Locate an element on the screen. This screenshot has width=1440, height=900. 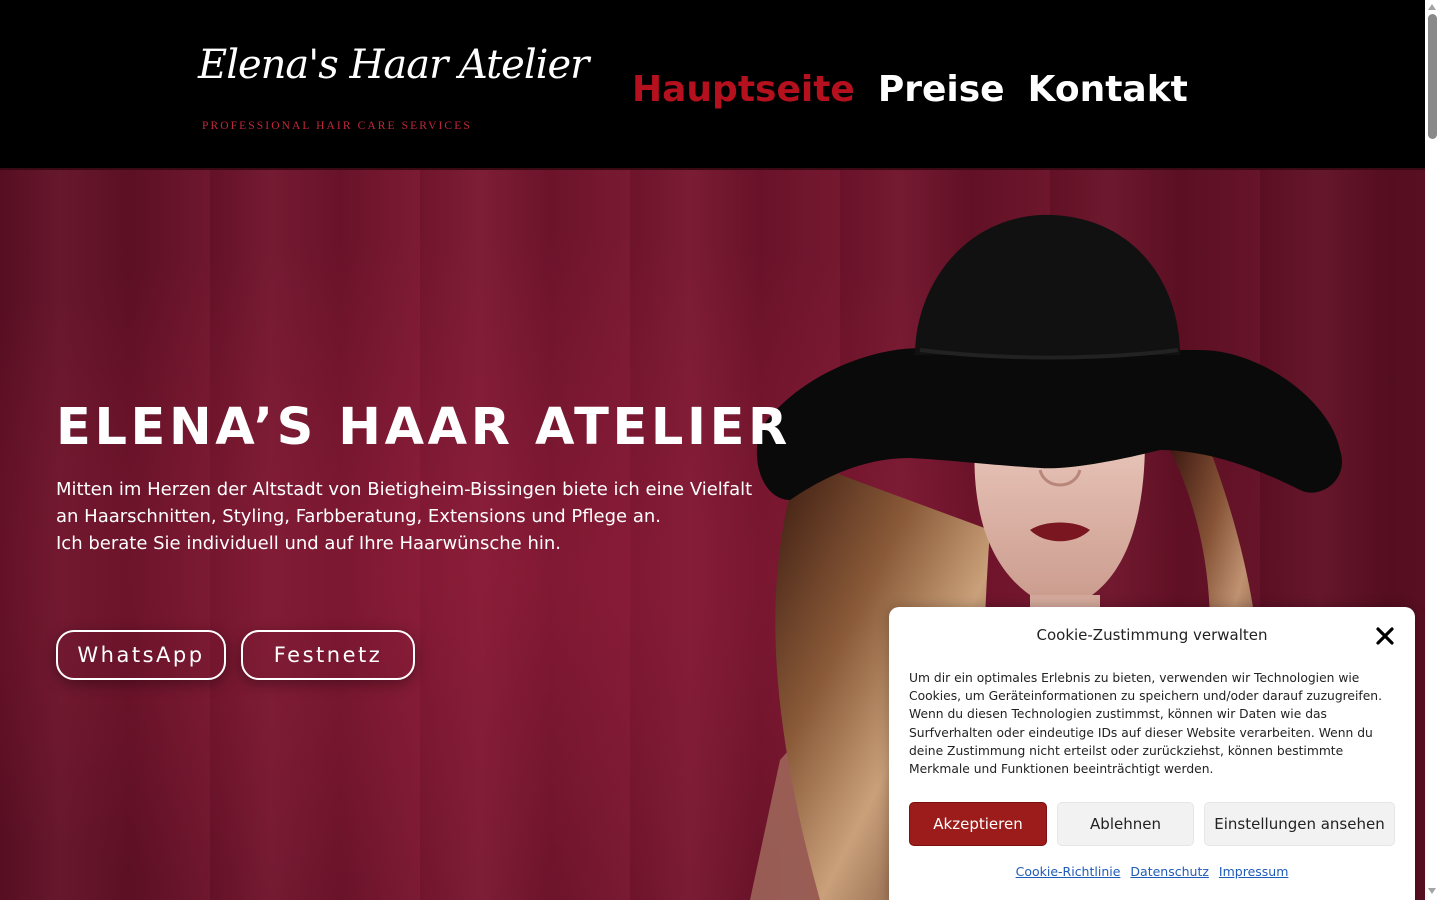
nav-link-kontakt: Kontakt is located at coordinates (1108, 90).